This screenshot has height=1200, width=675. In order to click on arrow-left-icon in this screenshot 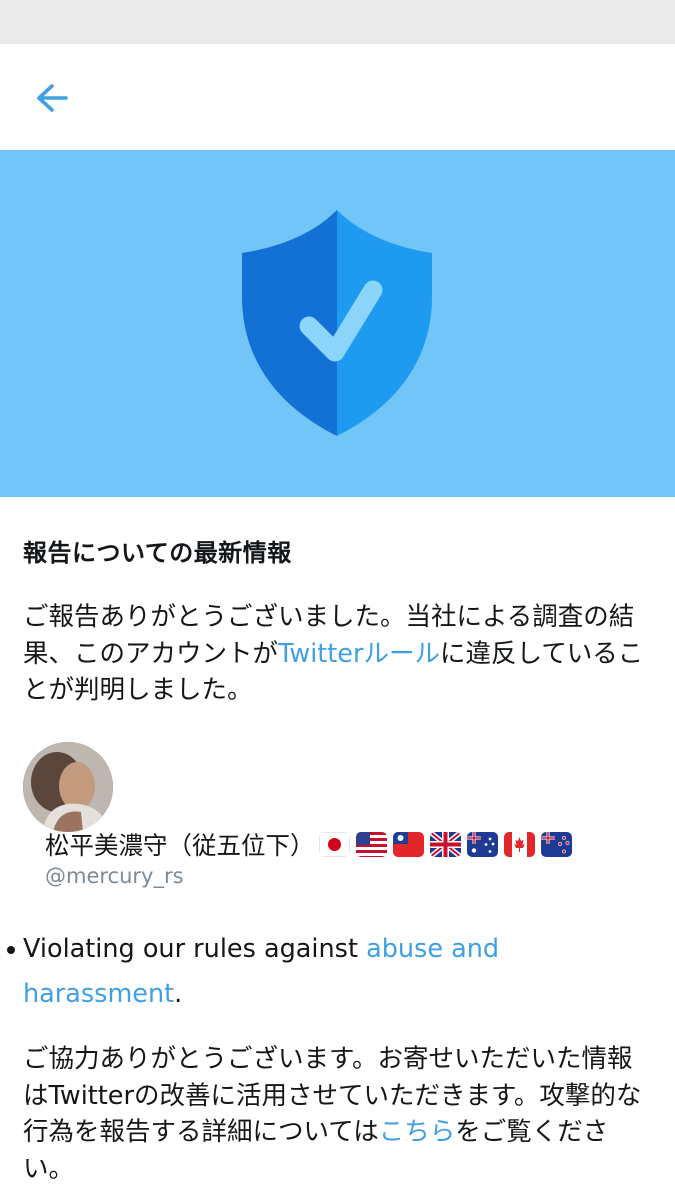, I will do `click(52, 98)`.